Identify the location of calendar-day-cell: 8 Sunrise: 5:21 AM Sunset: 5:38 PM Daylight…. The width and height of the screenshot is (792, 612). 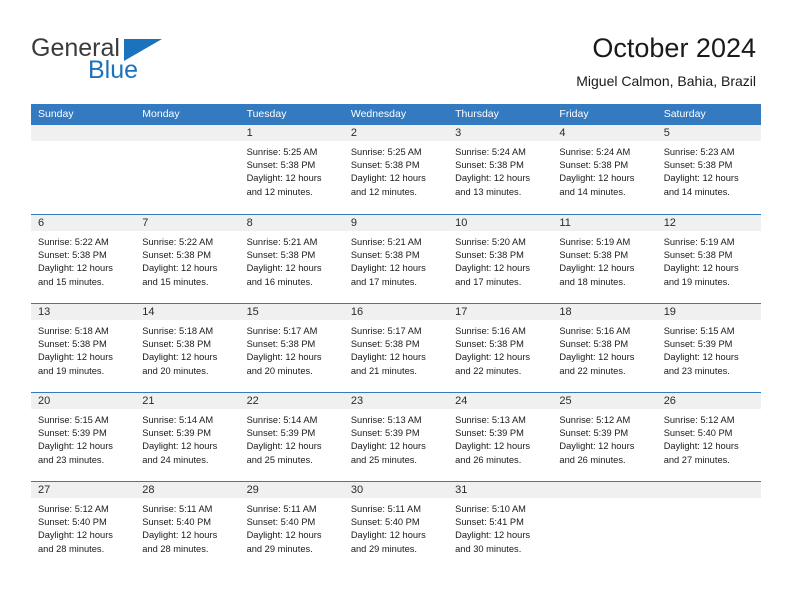
(291, 259).